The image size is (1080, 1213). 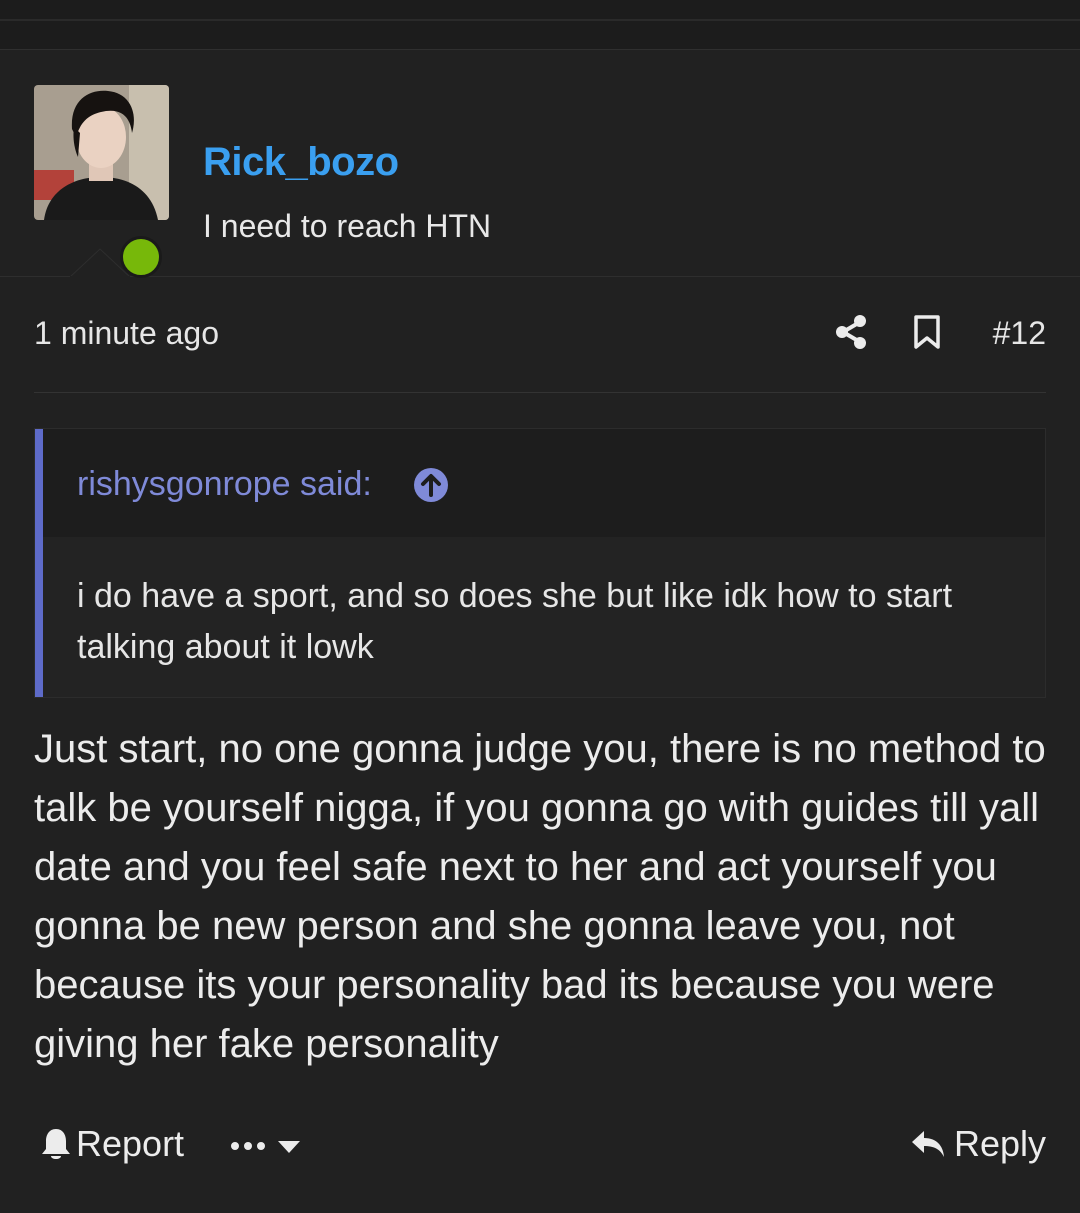 I want to click on top-strip, so click(x=540, y=25).